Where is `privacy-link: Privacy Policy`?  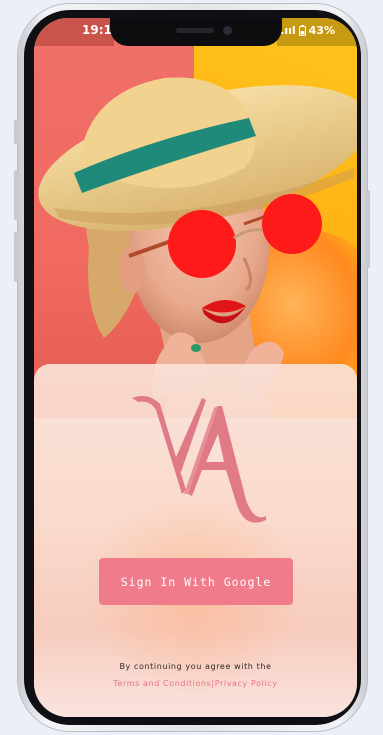 privacy-link: Privacy Policy is located at coordinates (246, 683).